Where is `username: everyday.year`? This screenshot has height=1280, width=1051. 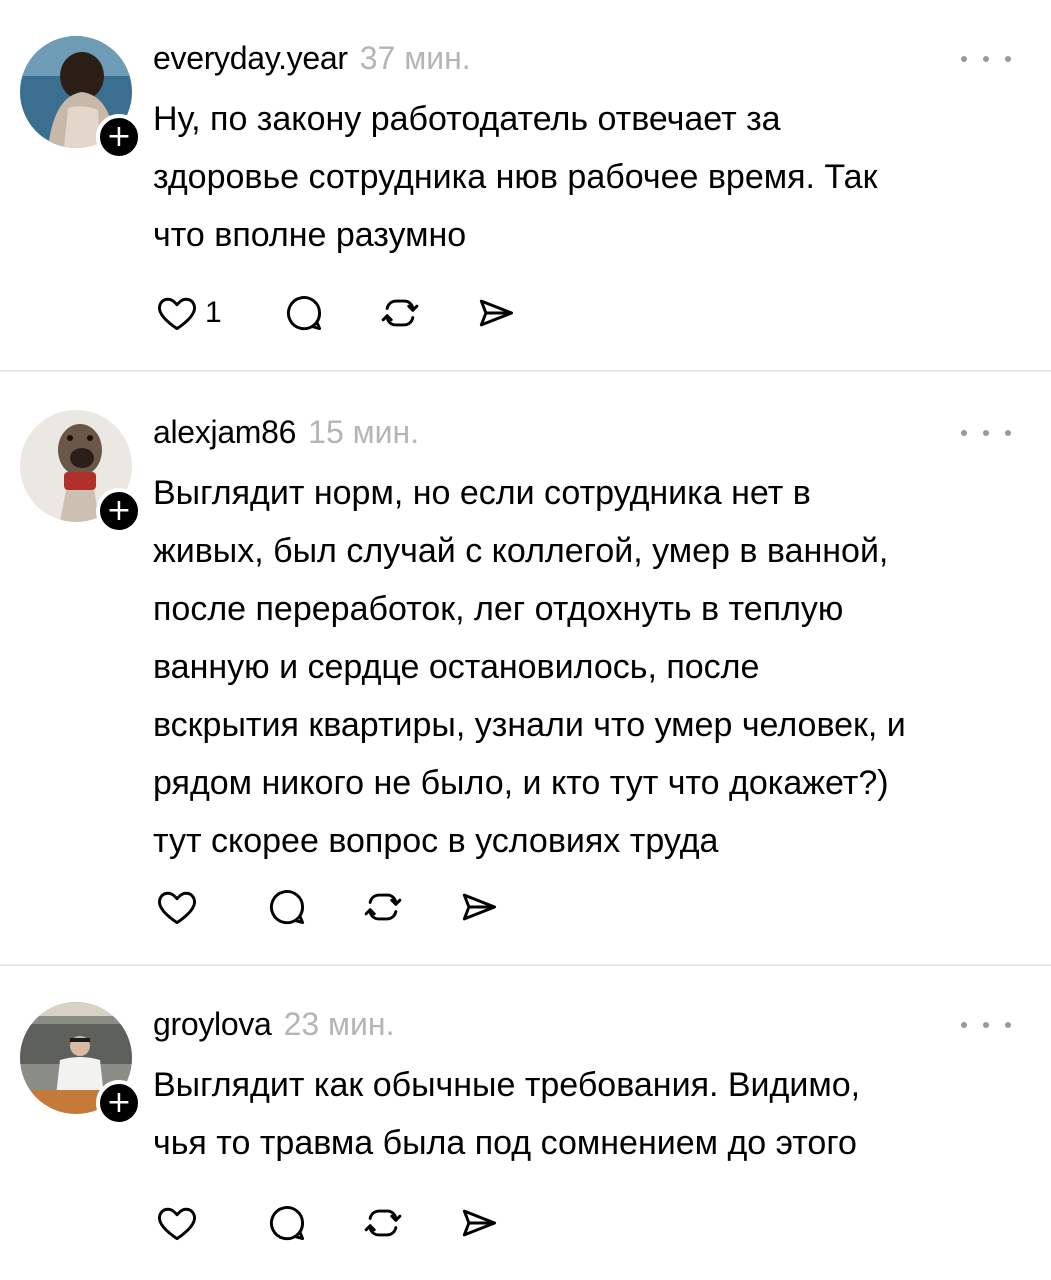
username: everyday.year is located at coordinates (250, 58).